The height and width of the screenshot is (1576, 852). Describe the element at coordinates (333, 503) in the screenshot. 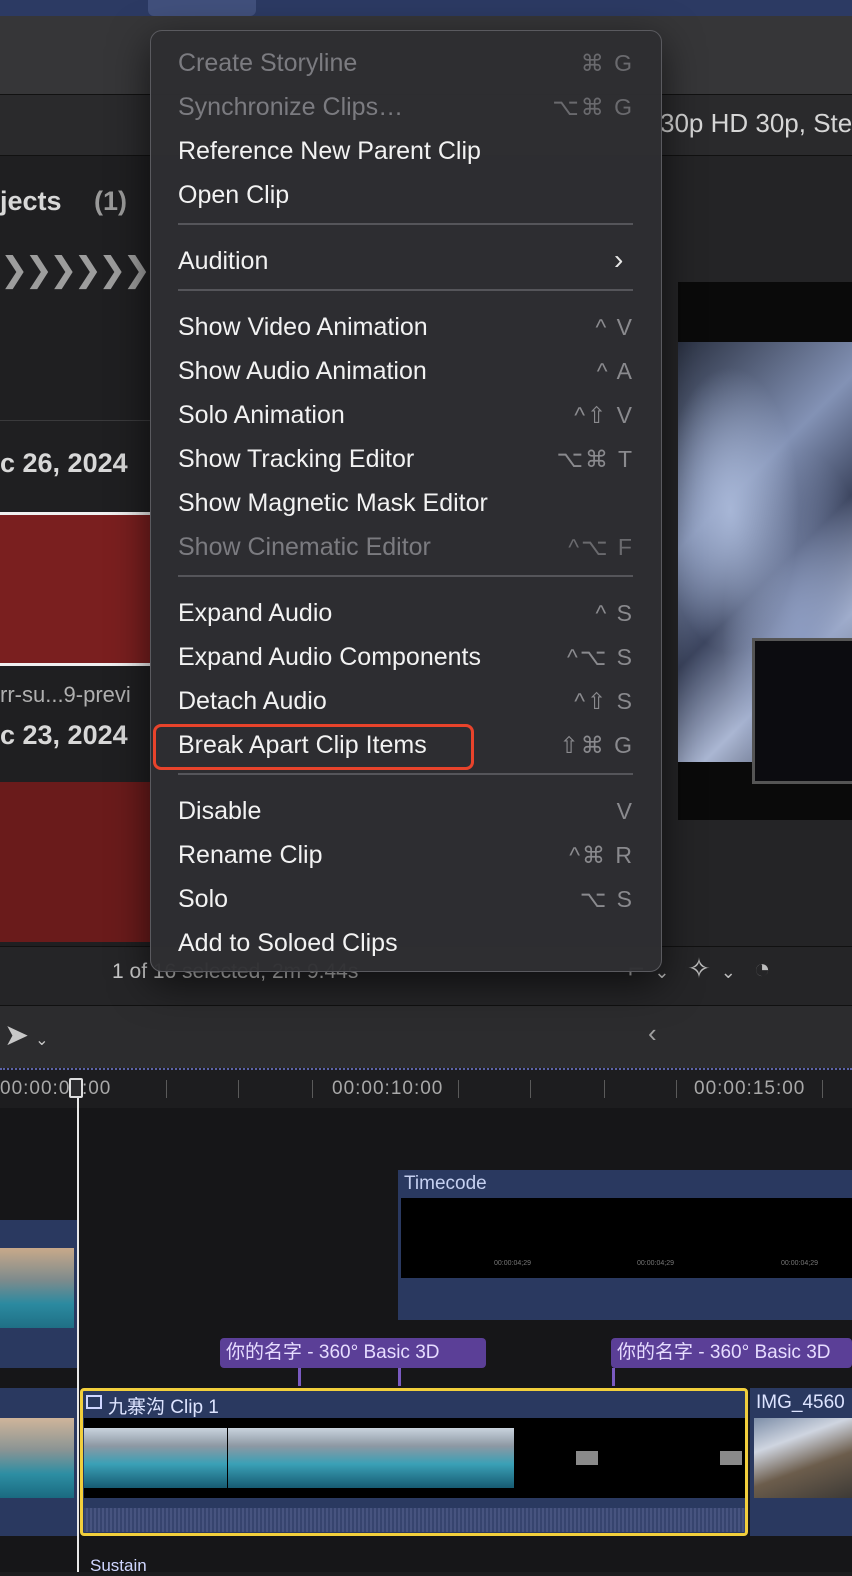

I see `menu-item-show-magnetic-mask-editor: Show Magnetic Mask Editor` at that location.